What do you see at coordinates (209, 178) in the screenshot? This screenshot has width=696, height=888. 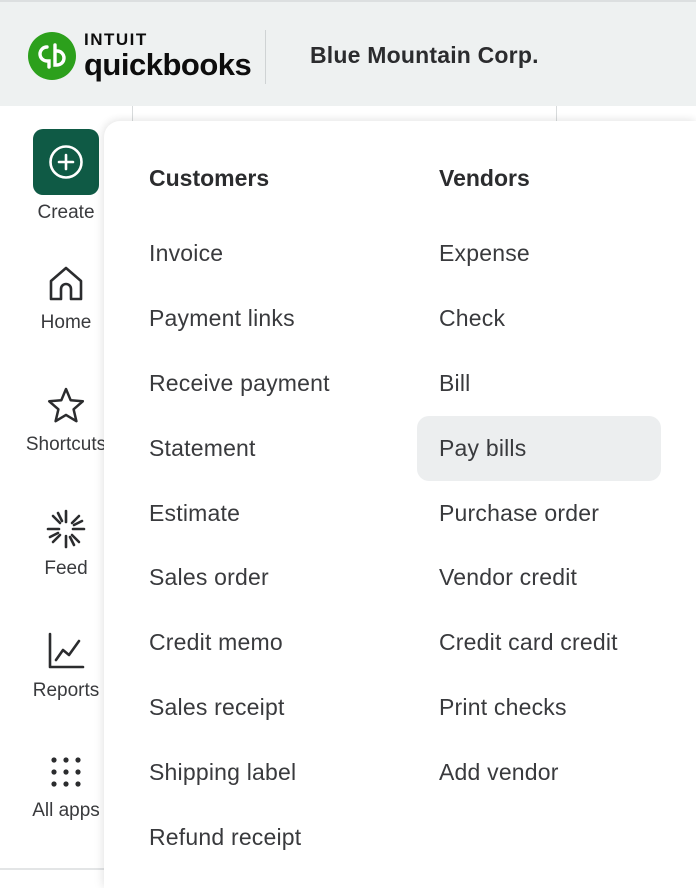 I see `customers-heading: Customers` at bounding box center [209, 178].